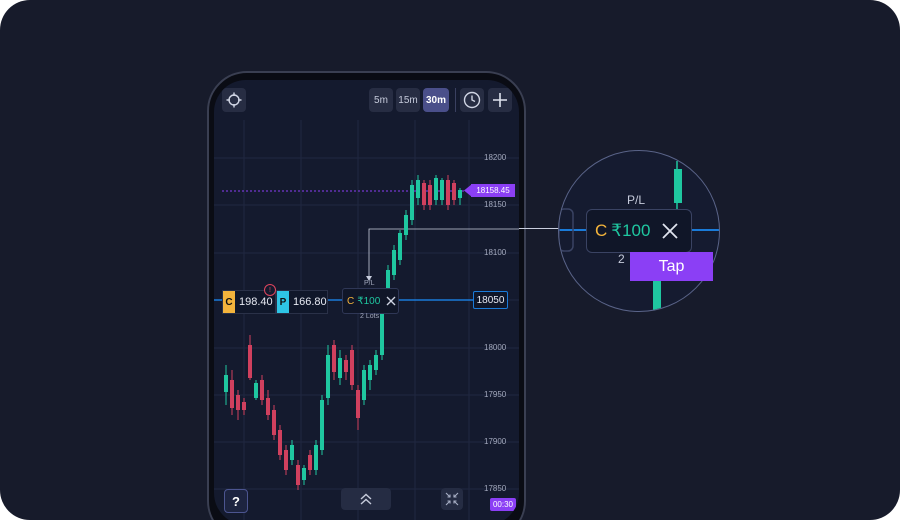 The height and width of the screenshot is (520, 900). I want to click on arrows-inward-icon, so click(452, 499).